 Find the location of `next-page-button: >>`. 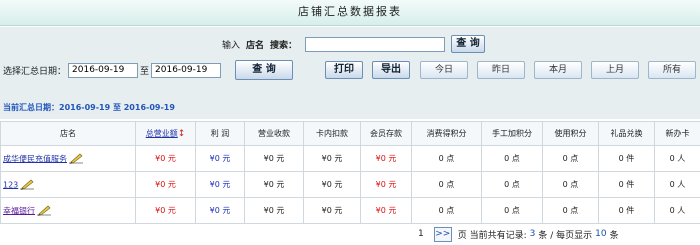

next-page-button: >> is located at coordinates (442, 234).